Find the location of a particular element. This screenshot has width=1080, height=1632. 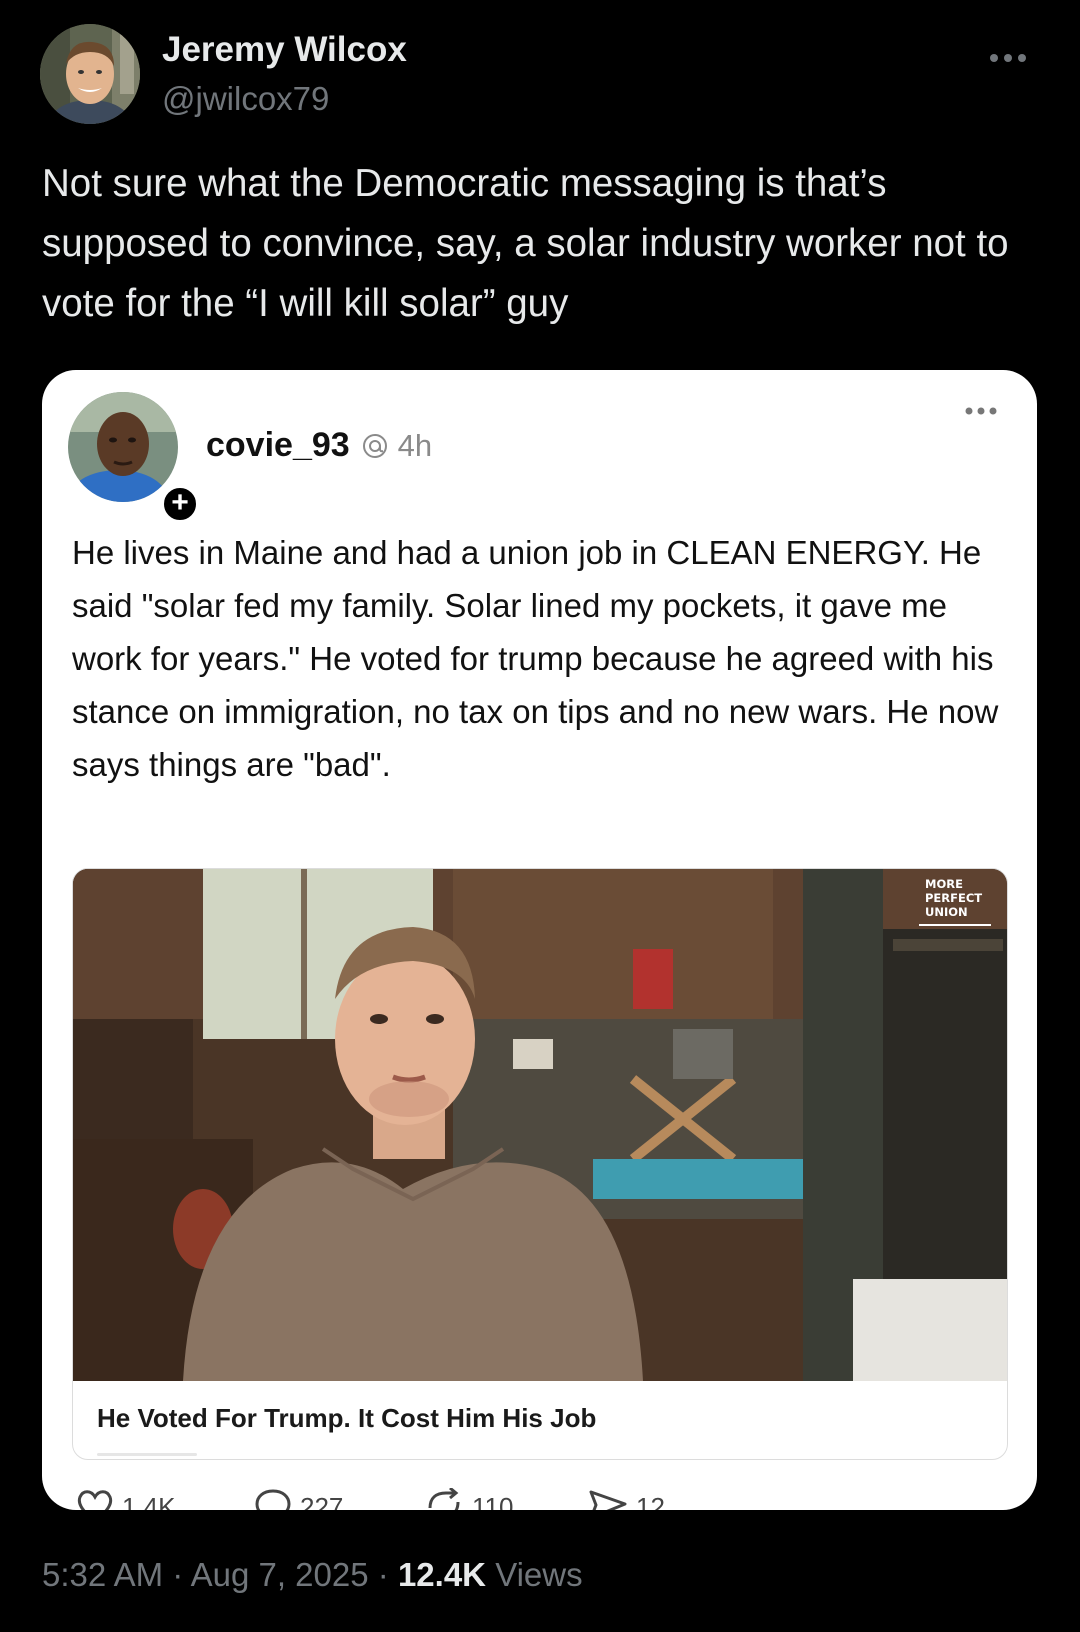

quoted-action-bar: 1.4K 227 110 12 is located at coordinates (541, 1499).